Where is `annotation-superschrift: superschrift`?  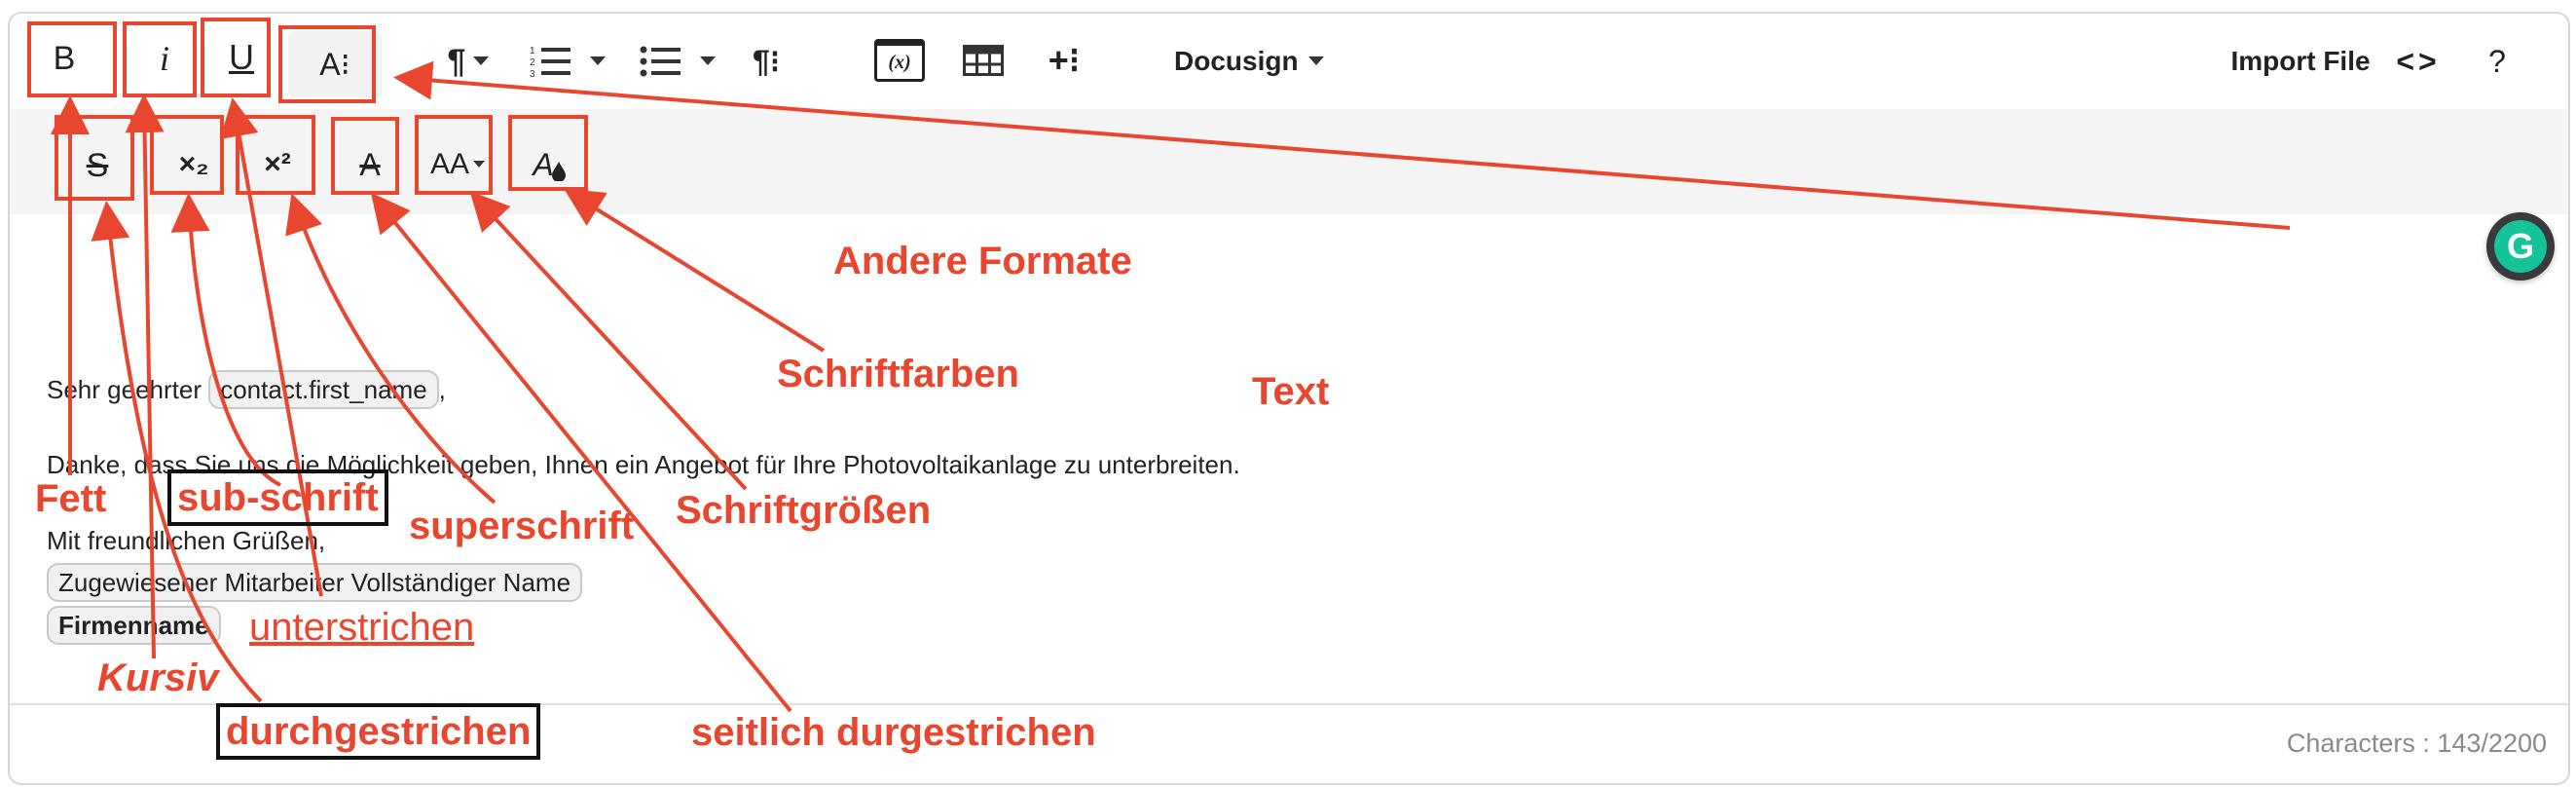 annotation-superschrift: superschrift is located at coordinates (522, 526).